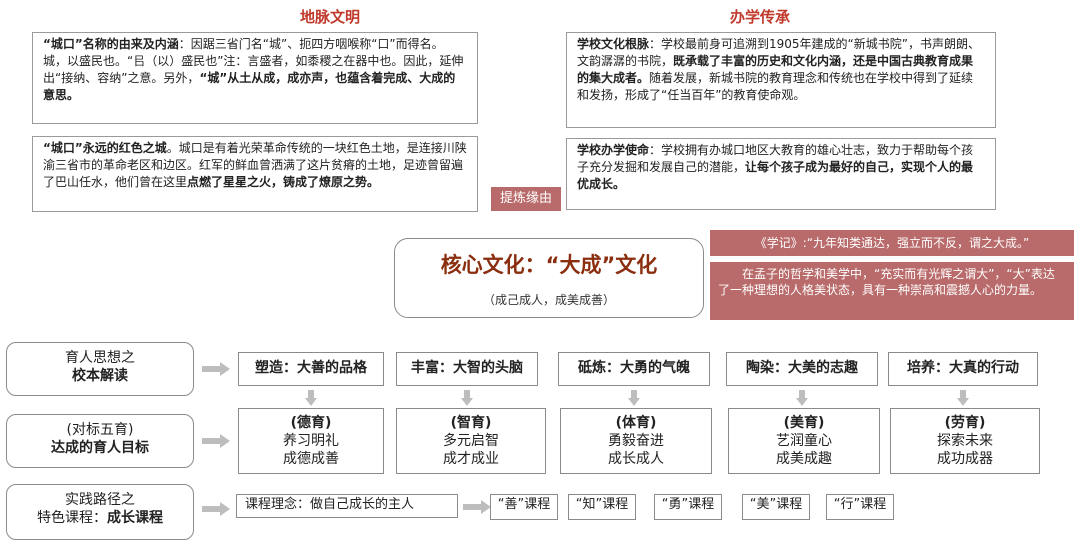  Describe the element at coordinates (283, 182) in the screenshot. I see `box-red-city-bold: 点燃了星星之火，铸成了燎原之势。` at that location.